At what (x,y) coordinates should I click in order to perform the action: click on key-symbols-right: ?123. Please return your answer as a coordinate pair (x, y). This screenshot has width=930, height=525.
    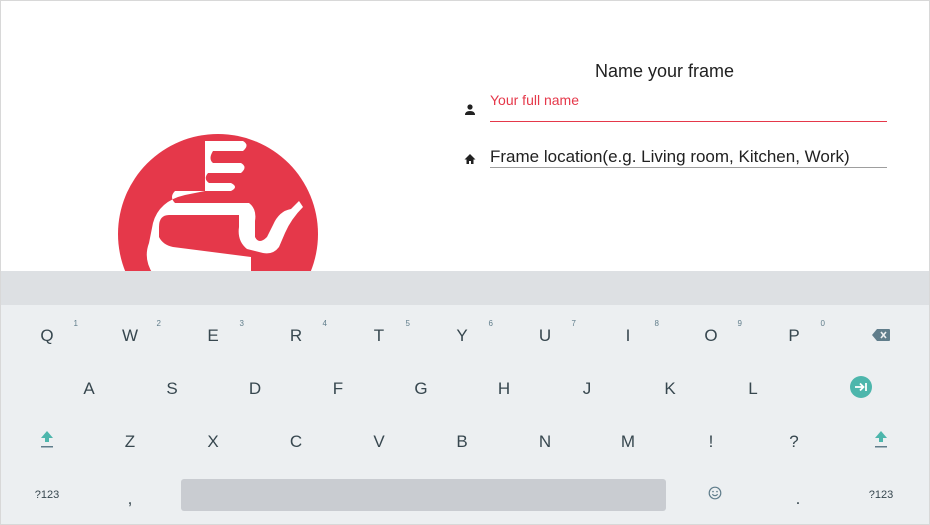
    Looking at the image, I should click on (881, 495).